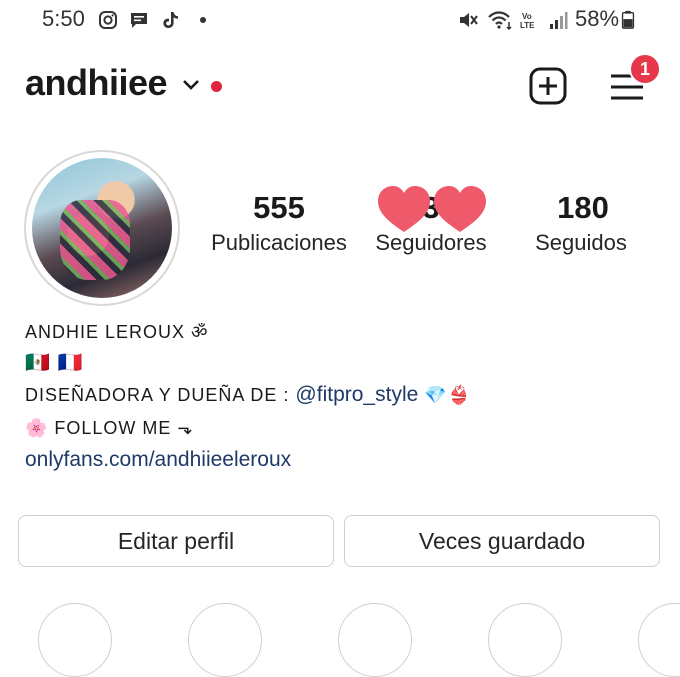  What do you see at coordinates (63, 18) in the screenshot?
I see `status-time: 5:50` at bounding box center [63, 18].